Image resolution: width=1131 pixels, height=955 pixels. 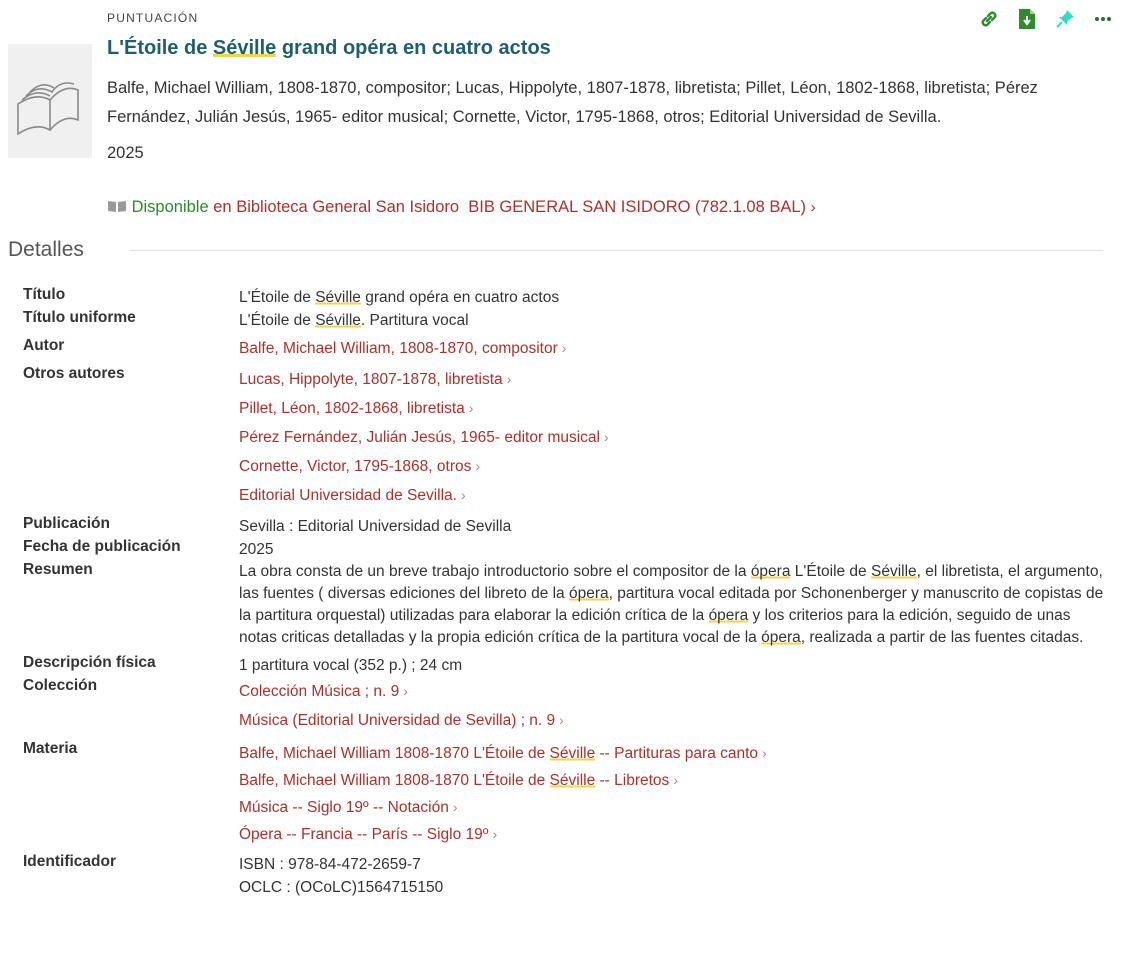 What do you see at coordinates (117, 206) in the screenshot?
I see `book-open-icon` at bounding box center [117, 206].